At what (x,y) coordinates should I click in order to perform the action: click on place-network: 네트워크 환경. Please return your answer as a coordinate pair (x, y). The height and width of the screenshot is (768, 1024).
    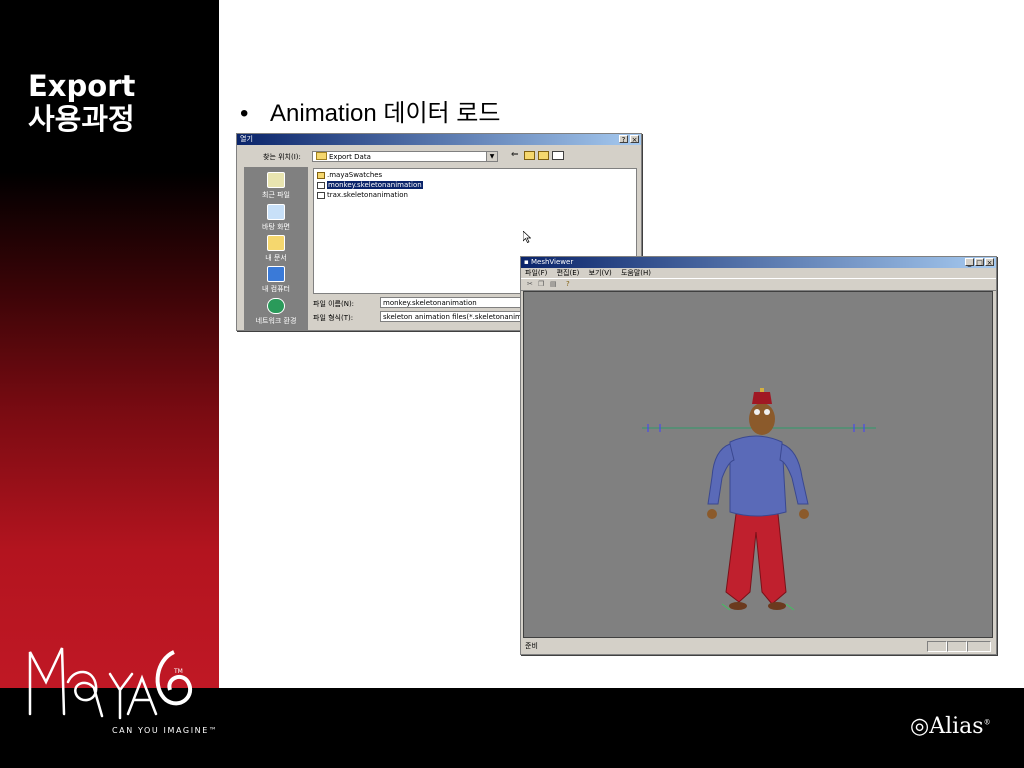
    Looking at the image, I should click on (276, 312).